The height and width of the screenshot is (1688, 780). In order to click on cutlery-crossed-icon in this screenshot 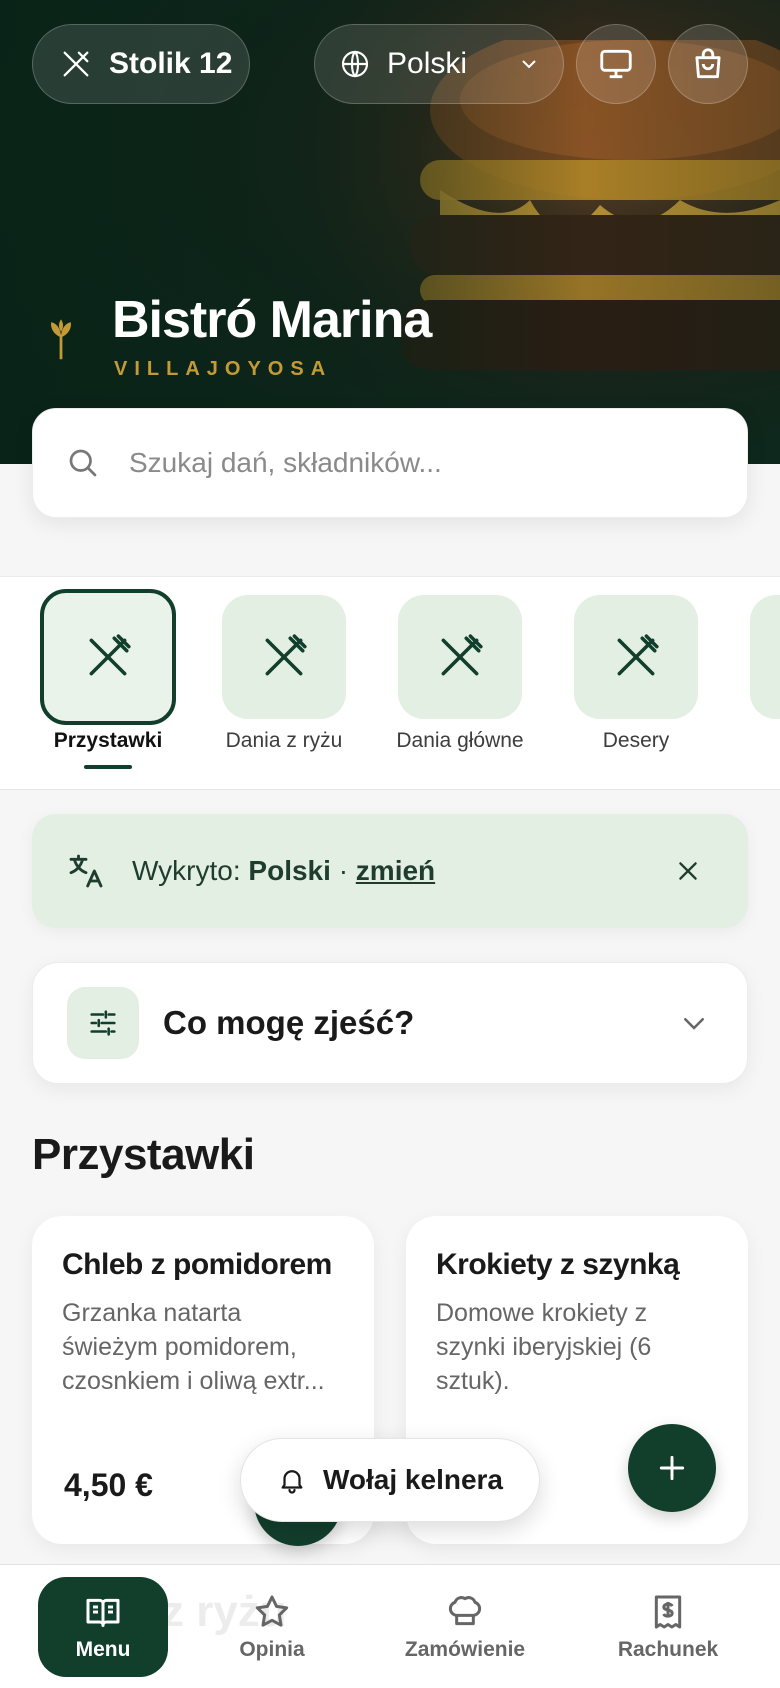, I will do `click(76, 64)`.